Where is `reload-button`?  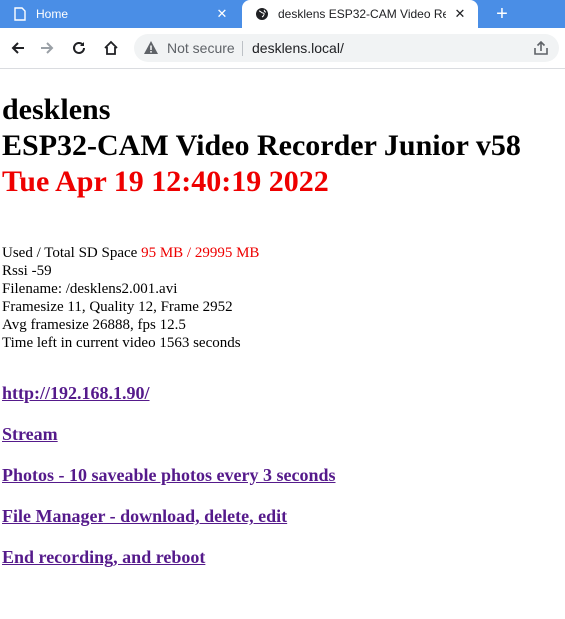
reload-button is located at coordinates (79, 48).